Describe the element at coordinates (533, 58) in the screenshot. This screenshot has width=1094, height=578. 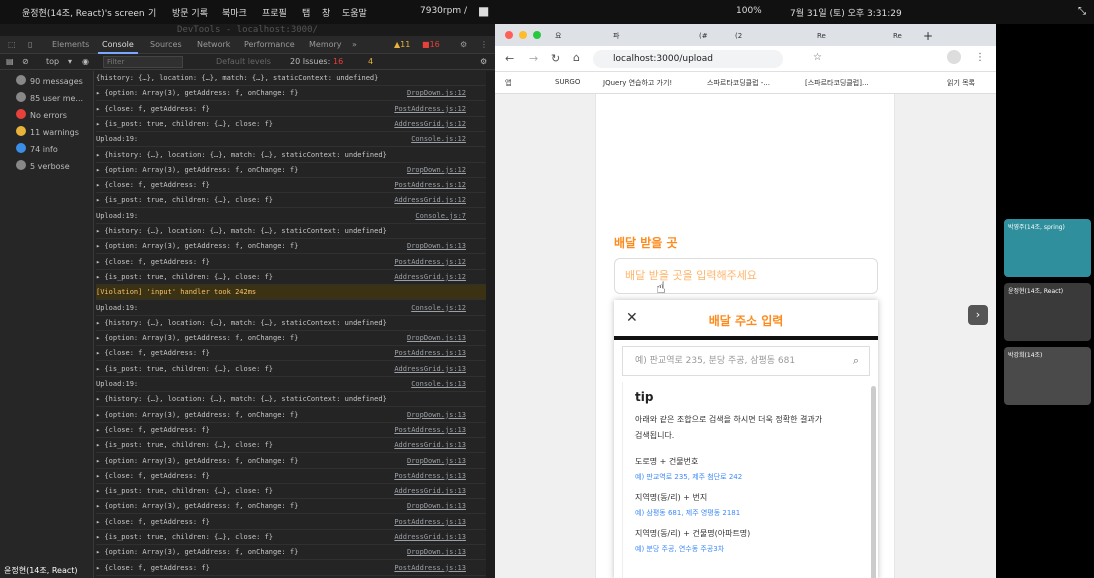
I see `forward-arrow-icon: →` at that location.